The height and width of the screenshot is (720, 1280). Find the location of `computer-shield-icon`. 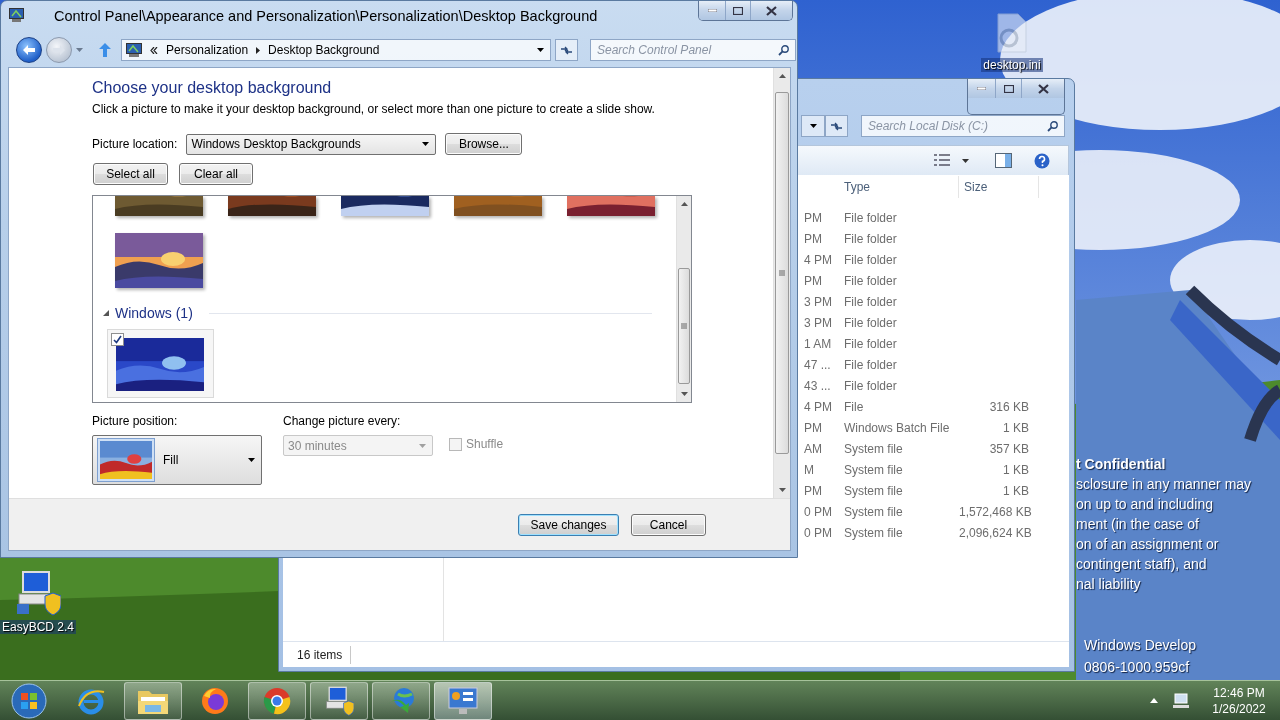

computer-shield-icon is located at coordinates (339, 700).